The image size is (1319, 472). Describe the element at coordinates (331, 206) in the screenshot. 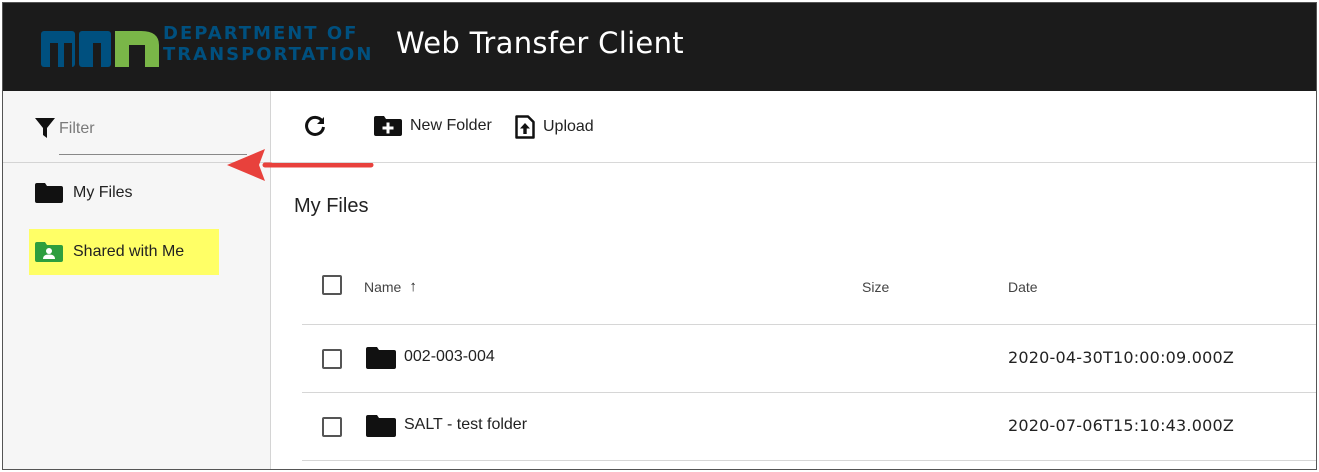

I see `page-title: My Files` at that location.